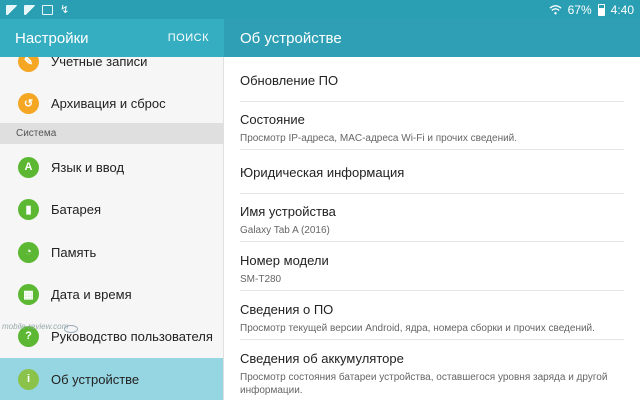 The height and width of the screenshot is (400, 640). I want to click on item-subtitle: Galaxy Tab A (2016), so click(285, 230).